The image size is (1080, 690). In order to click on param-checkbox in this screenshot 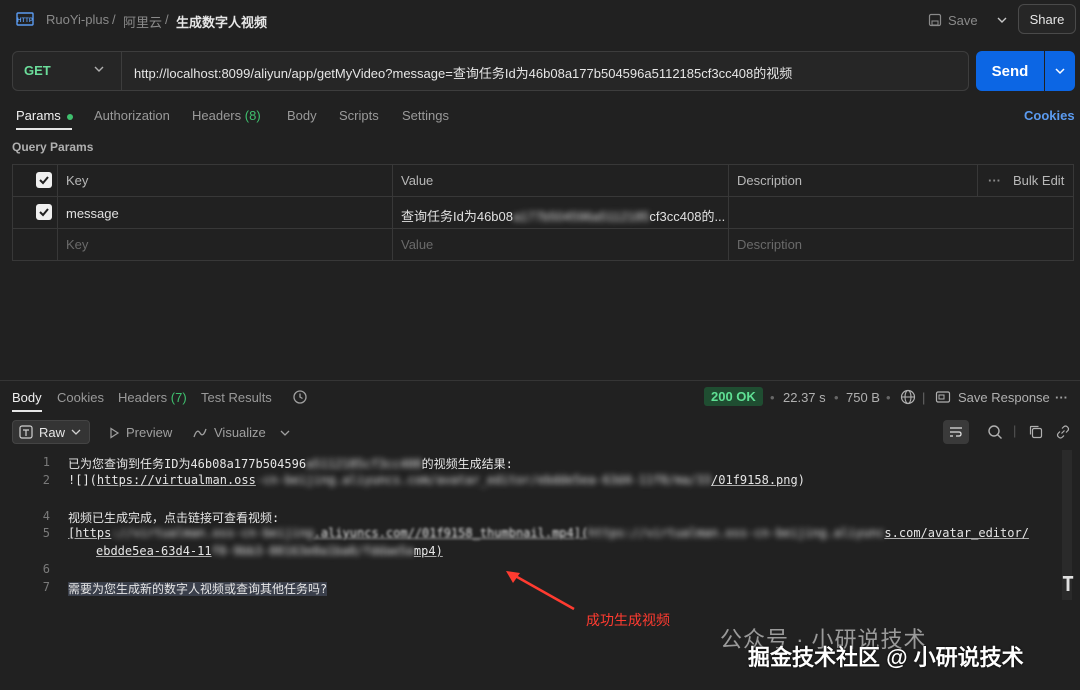, I will do `click(44, 212)`.